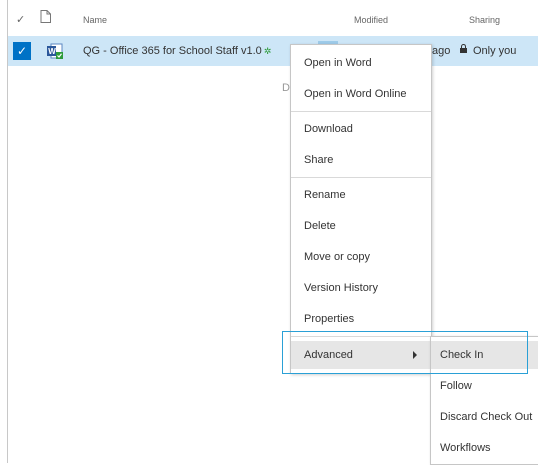 Image resolution: width=538 pixels, height=465 pixels. What do you see at coordinates (7, 231) in the screenshot?
I see `frame-border` at bounding box center [7, 231].